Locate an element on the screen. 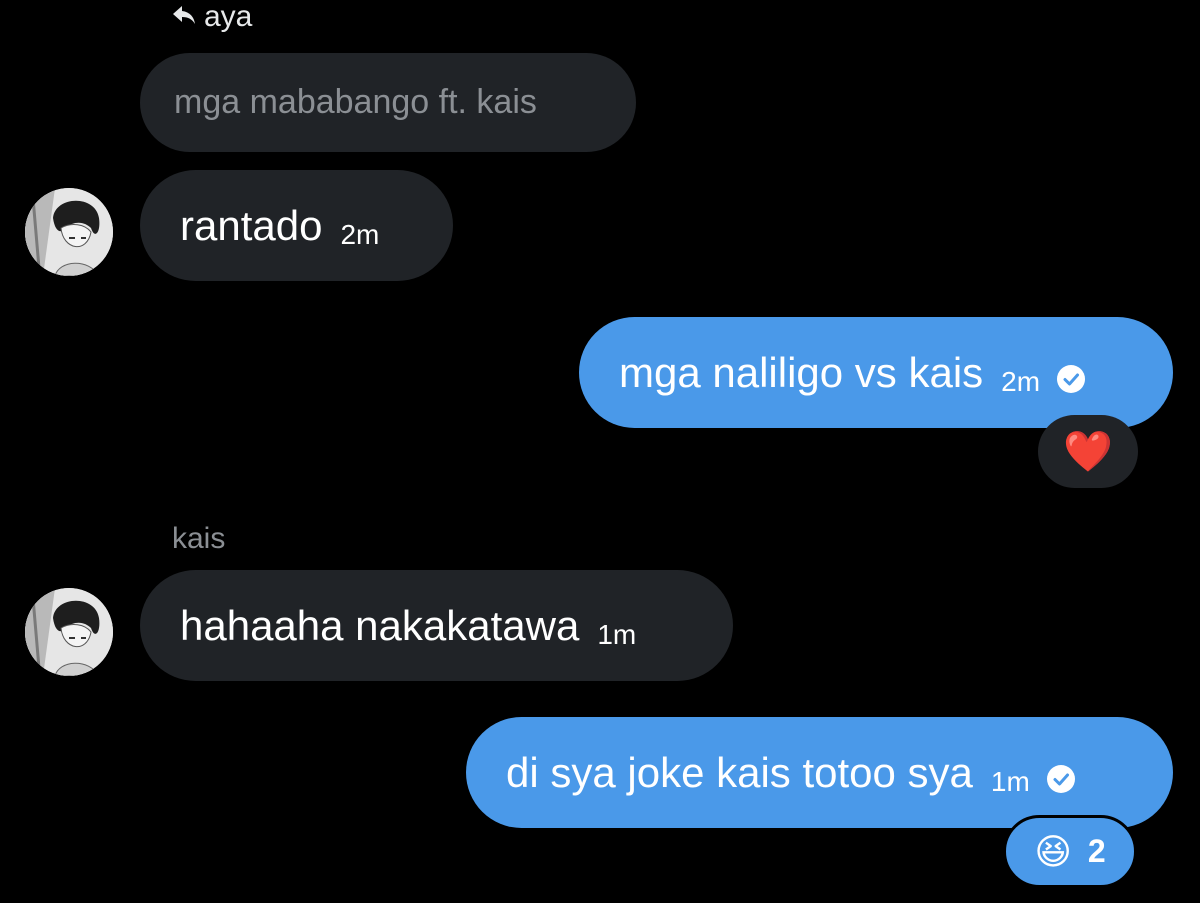 The width and height of the screenshot is (1200, 903). reaction-badge: 😆 2 is located at coordinates (1070, 851).